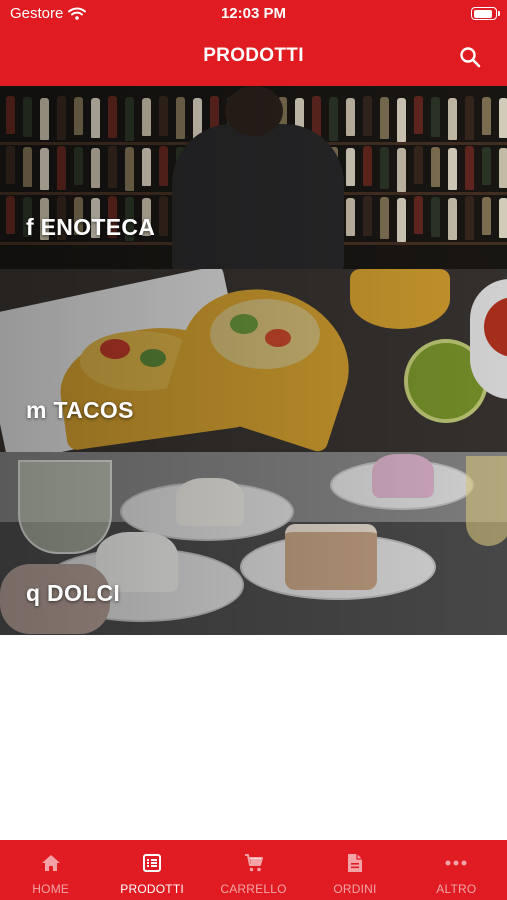  I want to click on more-icon, so click(456, 863).